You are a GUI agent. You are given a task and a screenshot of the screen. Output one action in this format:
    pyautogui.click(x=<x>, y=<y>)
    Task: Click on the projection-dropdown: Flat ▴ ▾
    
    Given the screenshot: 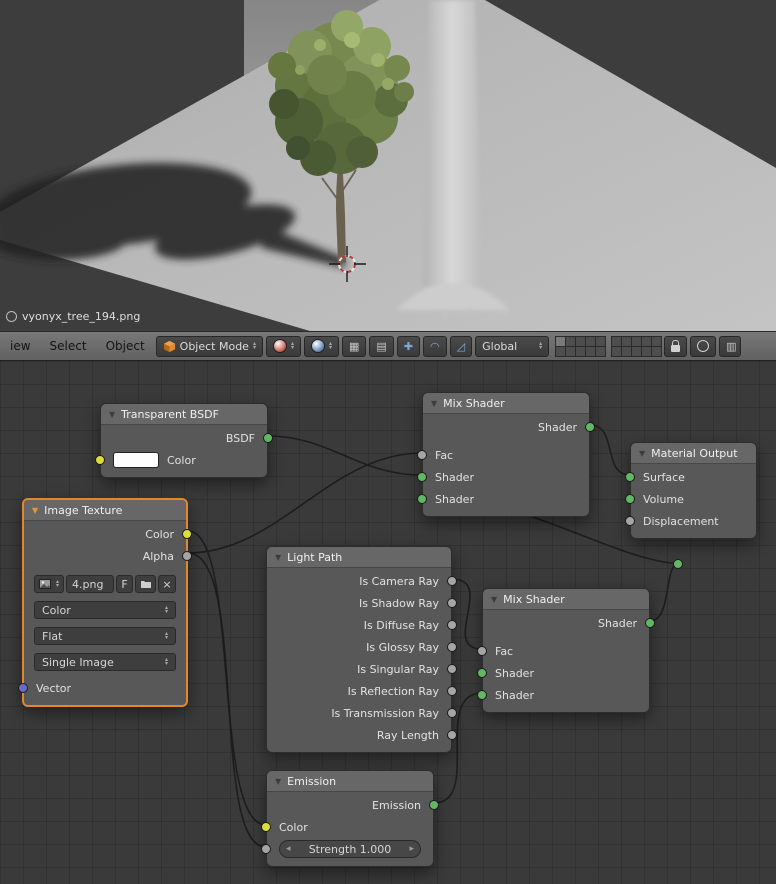 What is the action you would take?
    pyautogui.click(x=105, y=636)
    